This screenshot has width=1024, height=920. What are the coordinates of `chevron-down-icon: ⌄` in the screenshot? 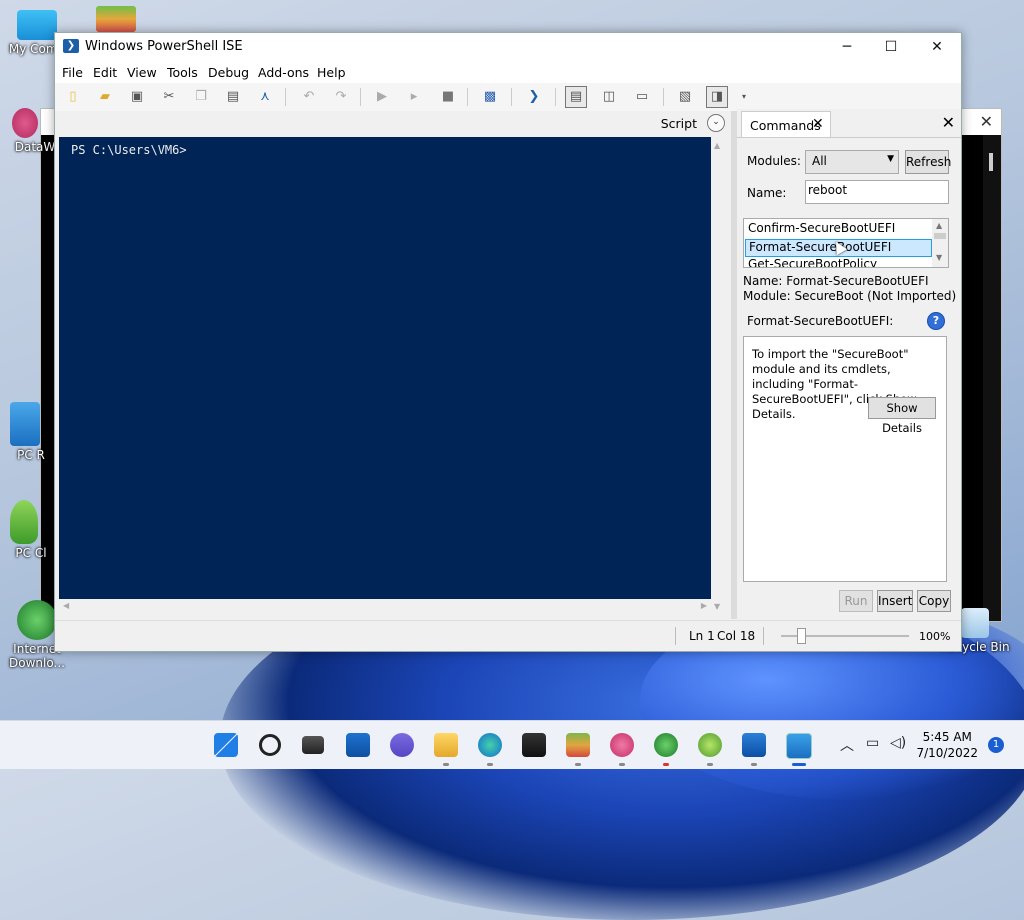 It's located at (716, 123).